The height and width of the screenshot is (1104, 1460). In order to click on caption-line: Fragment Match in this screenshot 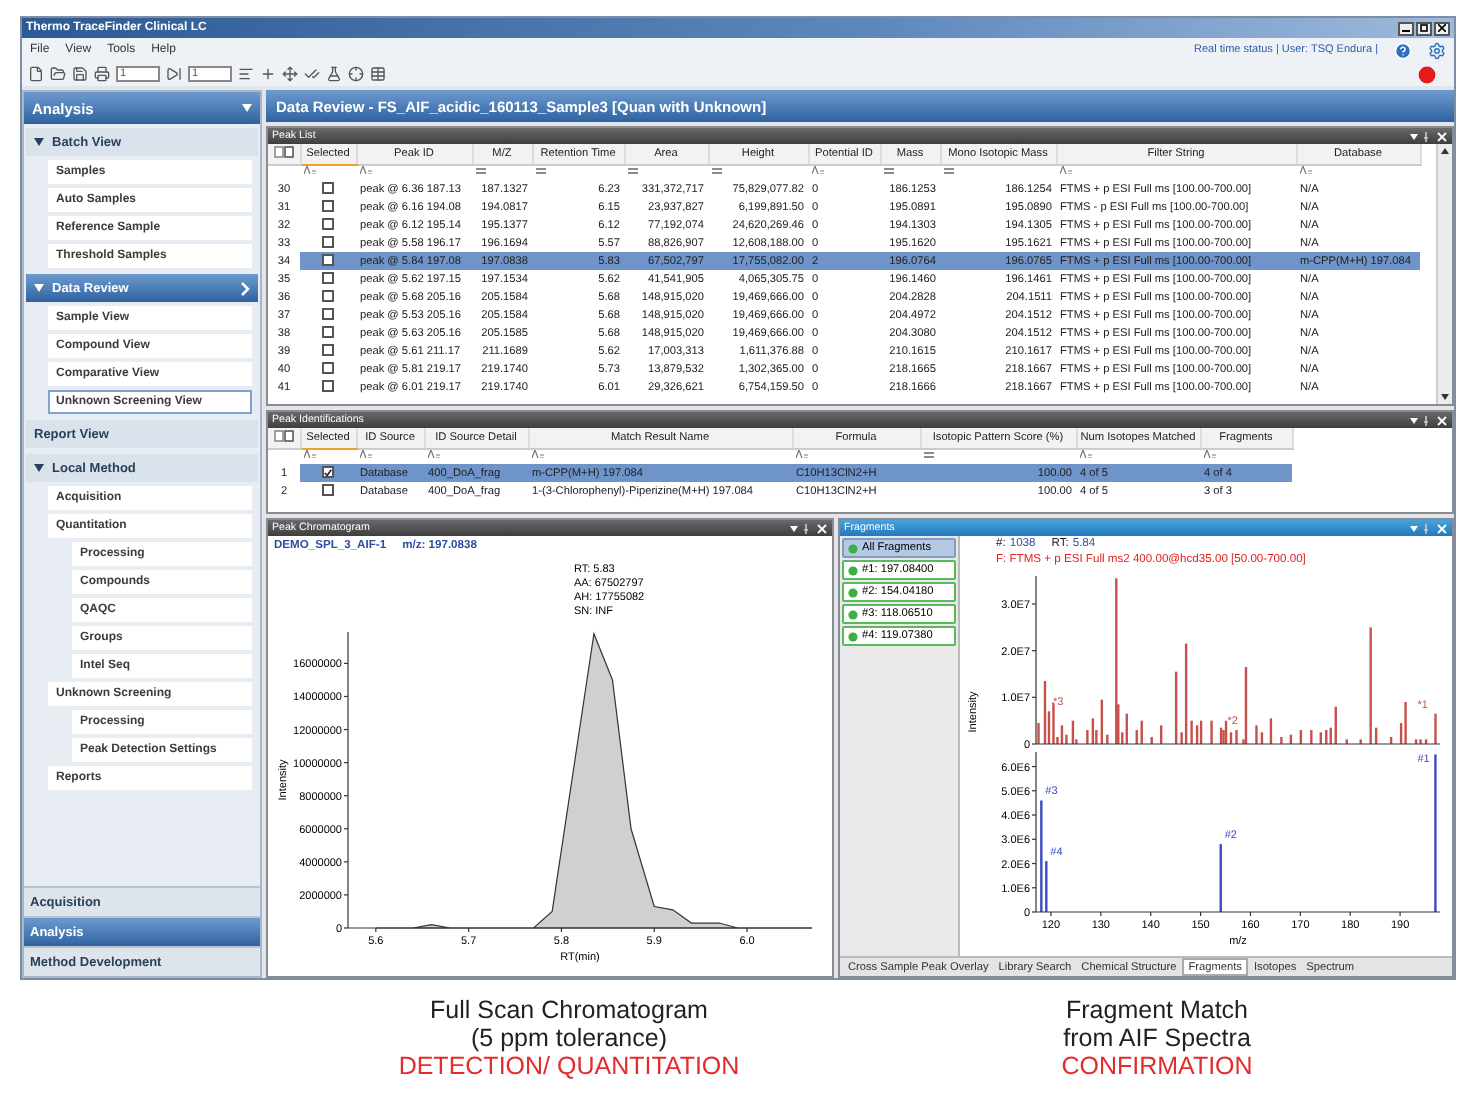, I will do `click(1157, 1010)`.